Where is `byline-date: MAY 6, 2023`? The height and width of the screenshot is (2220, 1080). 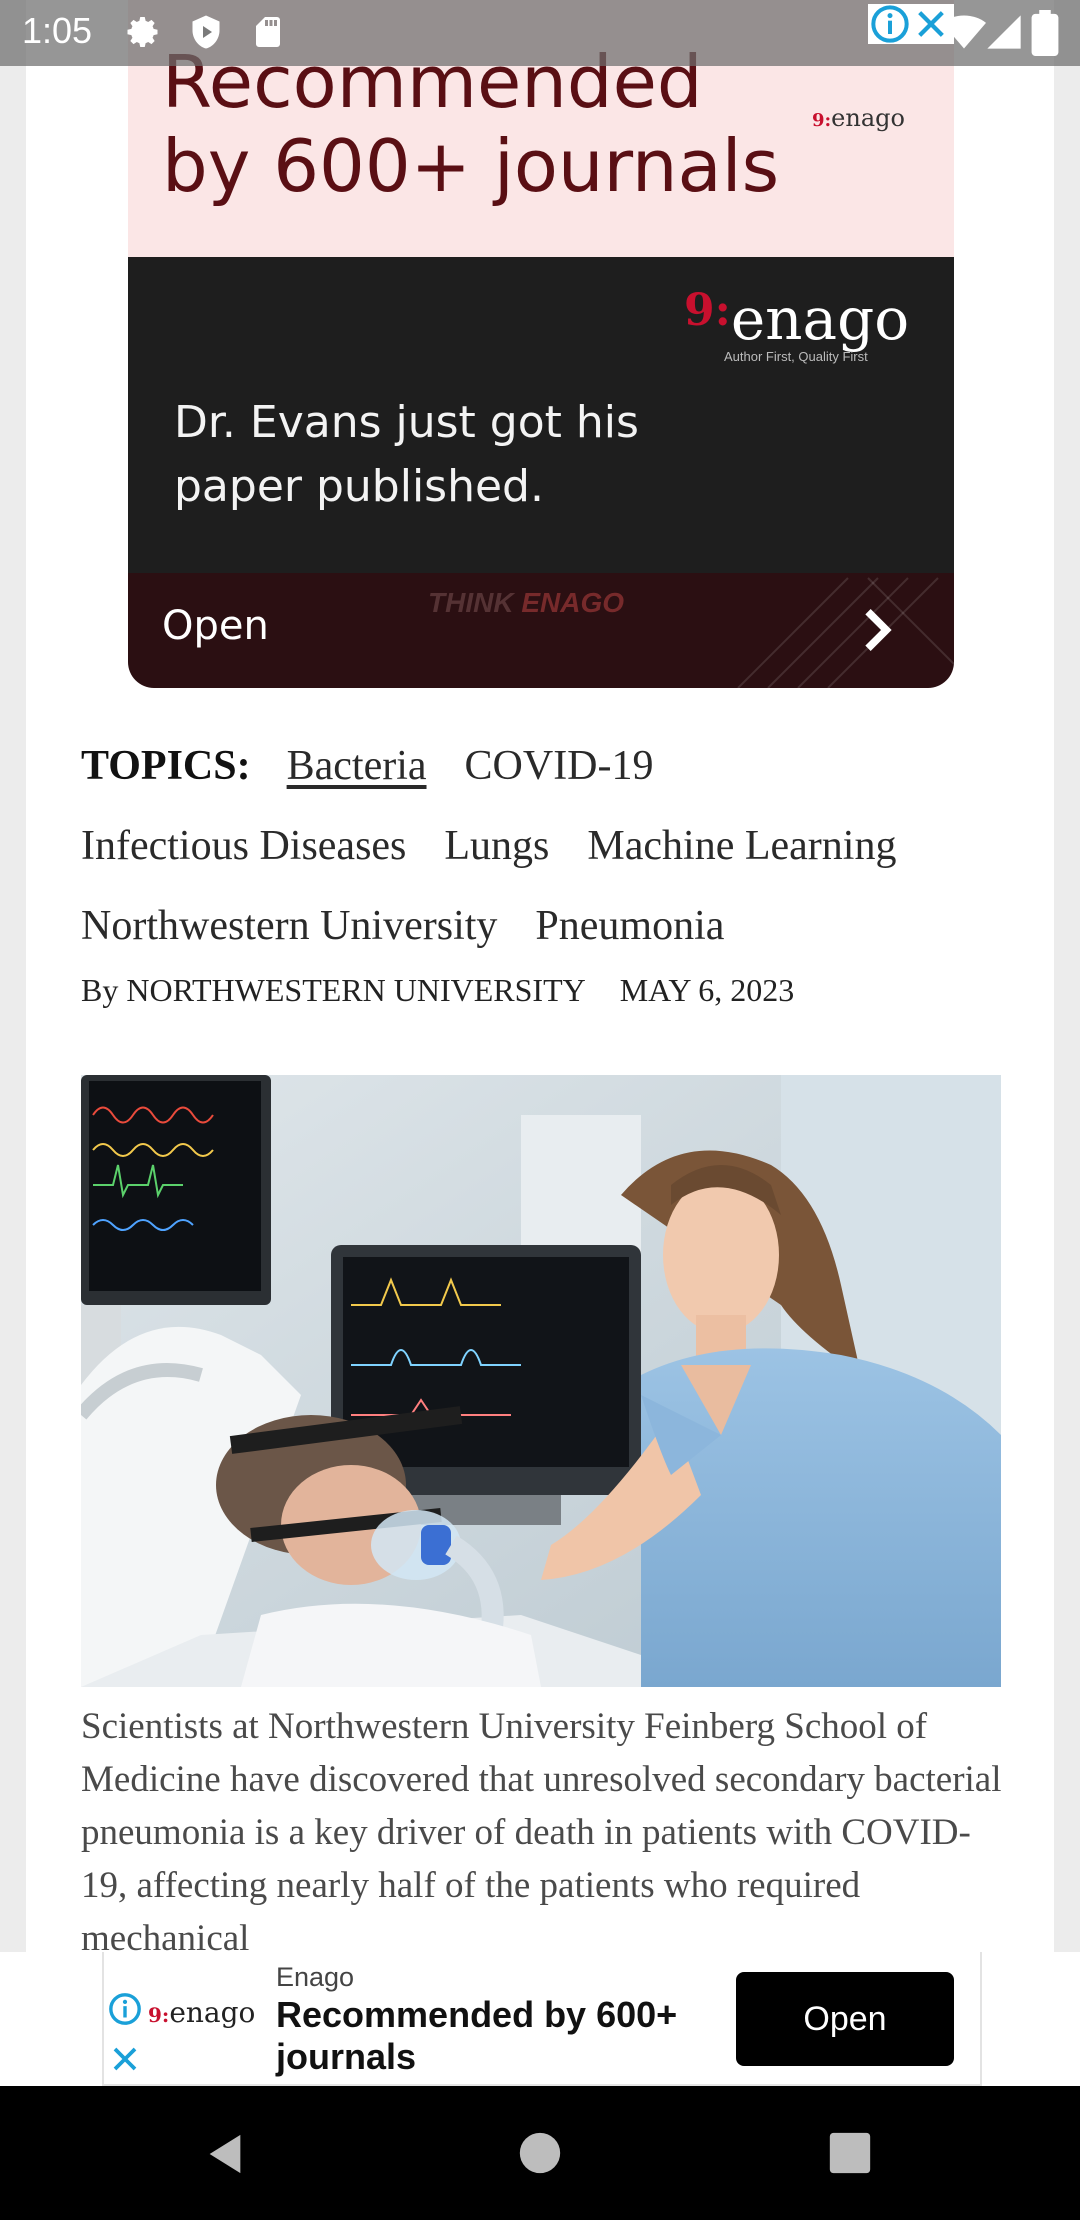 byline-date: MAY 6, 2023 is located at coordinates (707, 990).